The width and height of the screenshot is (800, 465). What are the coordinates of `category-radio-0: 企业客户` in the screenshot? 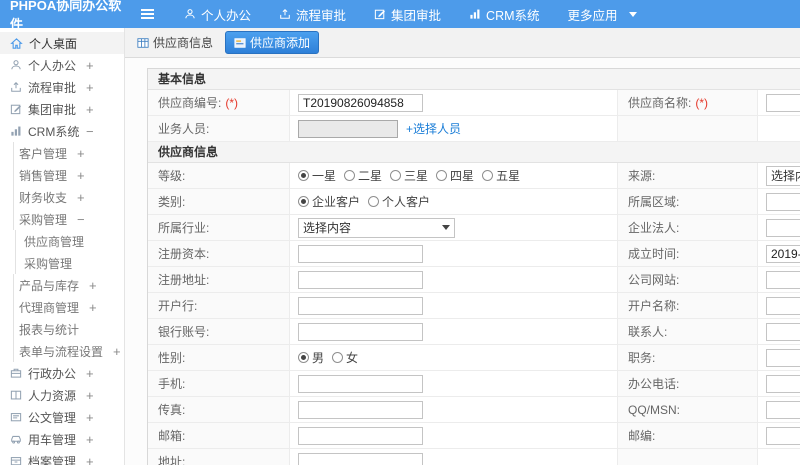 It's located at (329, 201).